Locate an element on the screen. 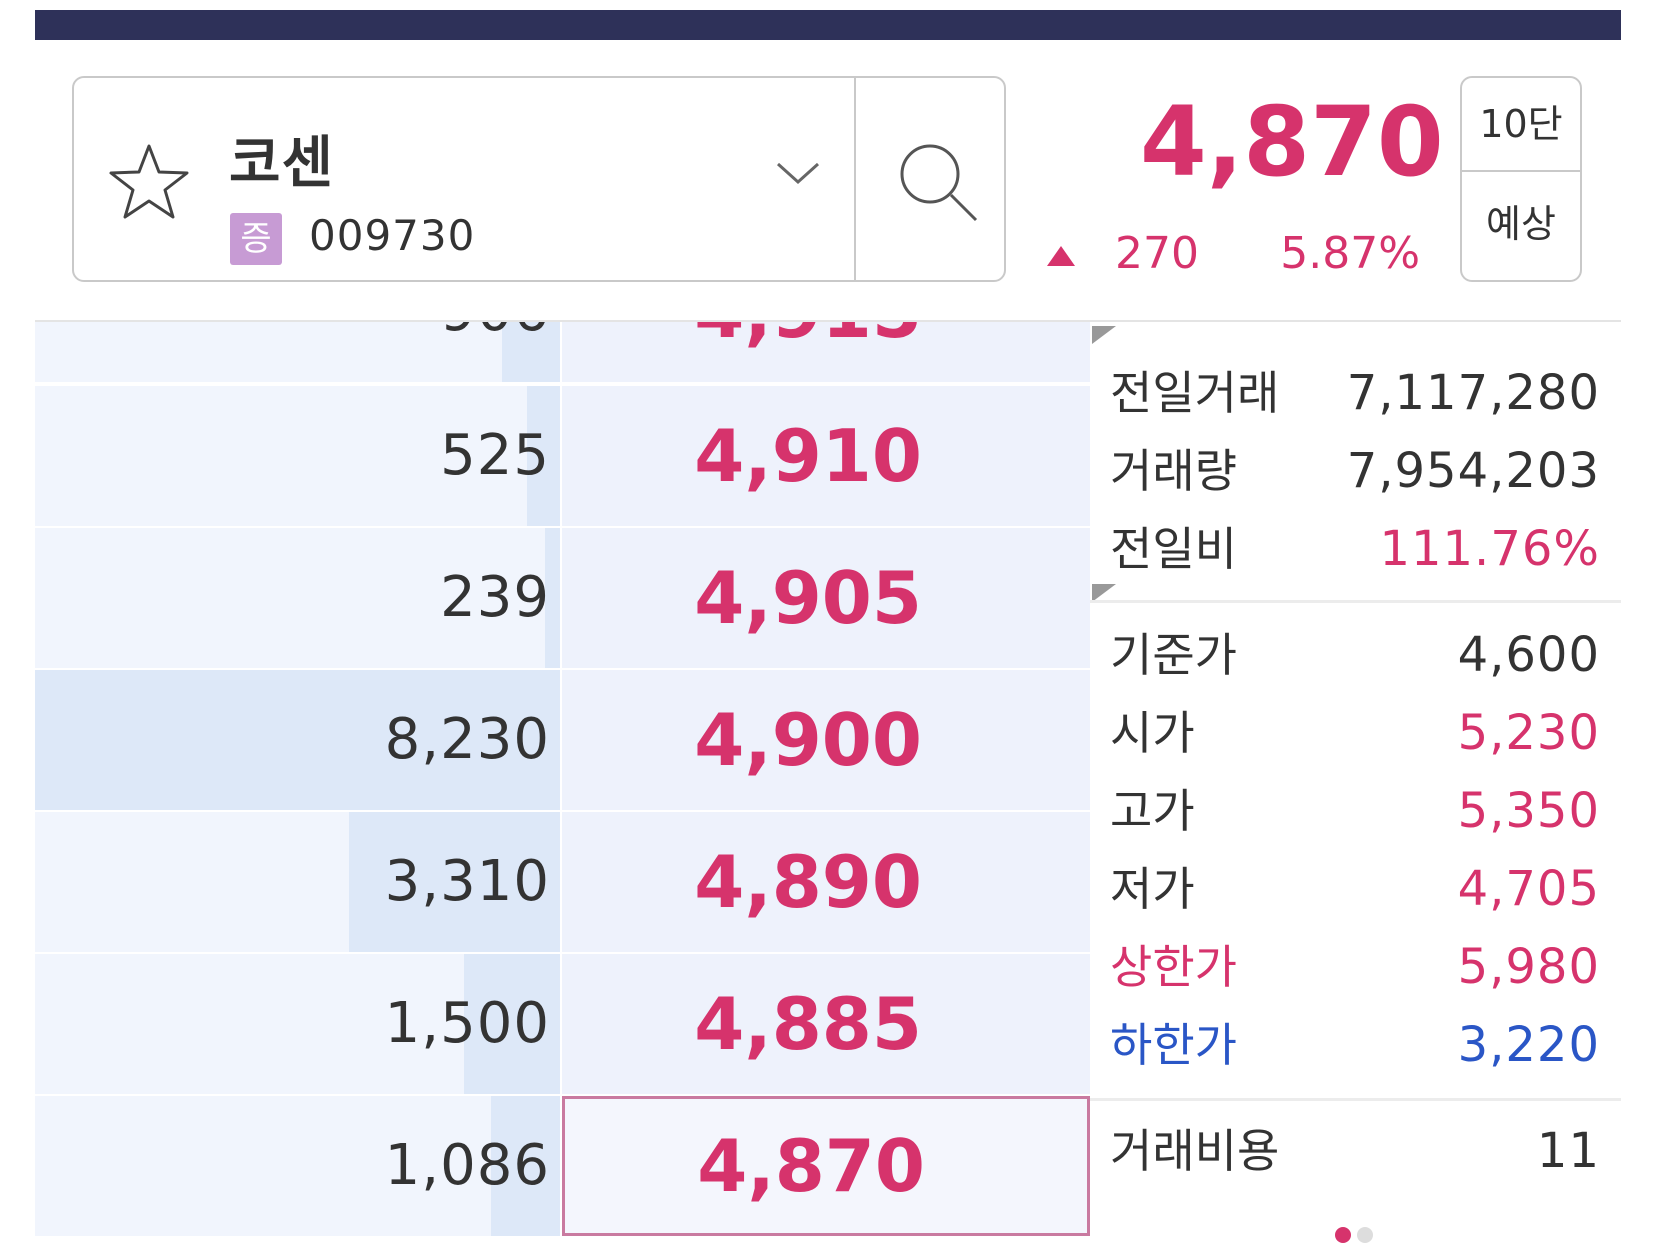  price-text: 4,870 is located at coordinates (811, 1166).